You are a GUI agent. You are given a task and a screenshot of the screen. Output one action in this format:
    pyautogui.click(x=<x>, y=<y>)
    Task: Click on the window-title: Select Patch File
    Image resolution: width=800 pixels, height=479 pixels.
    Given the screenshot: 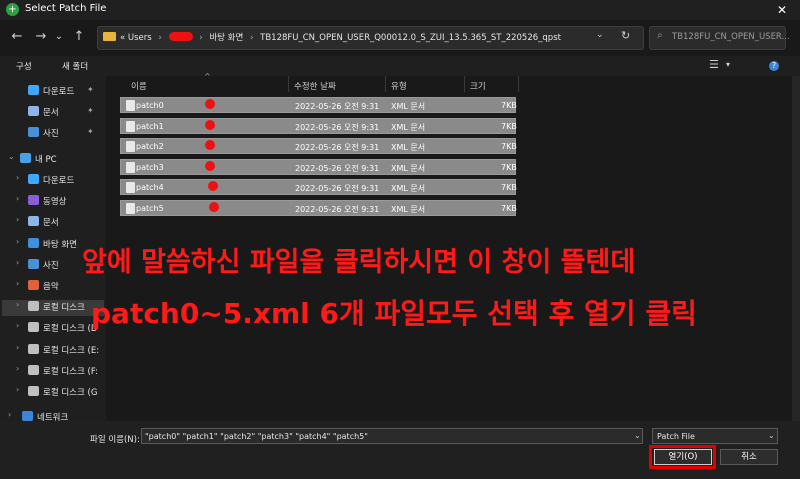 What is the action you would take?
    pyautogui.click(x=66, y=8)
    